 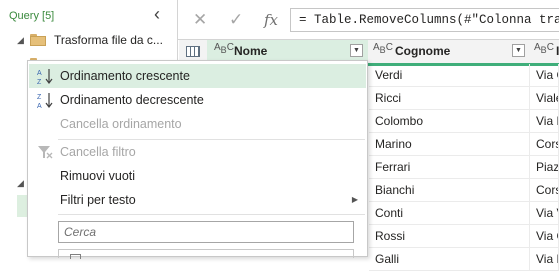 I want to click on menu-separator, so click(x=211, y=214).